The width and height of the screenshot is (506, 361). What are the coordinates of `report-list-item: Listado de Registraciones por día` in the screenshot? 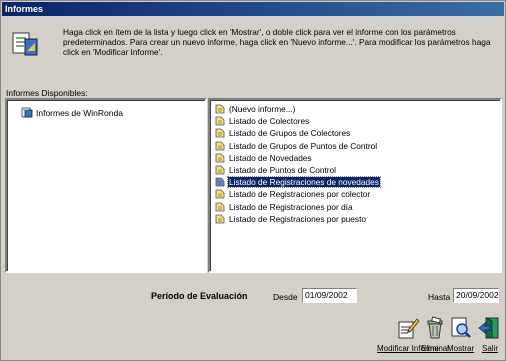 It's located at (355, 207).